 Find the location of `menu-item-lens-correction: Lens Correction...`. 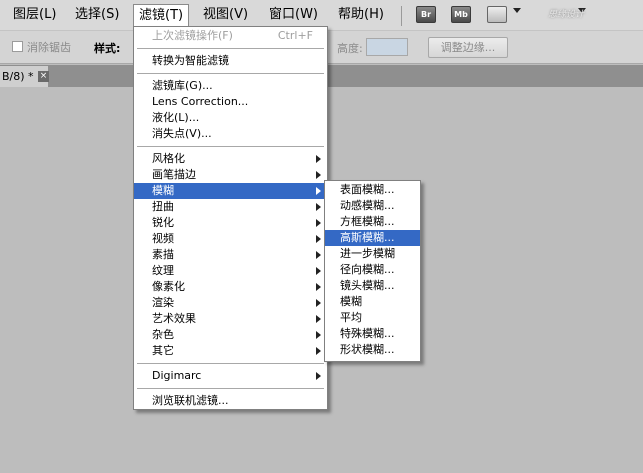

menu-item-lens-correction: Lens Correction... is located at coordinates (230, 102).